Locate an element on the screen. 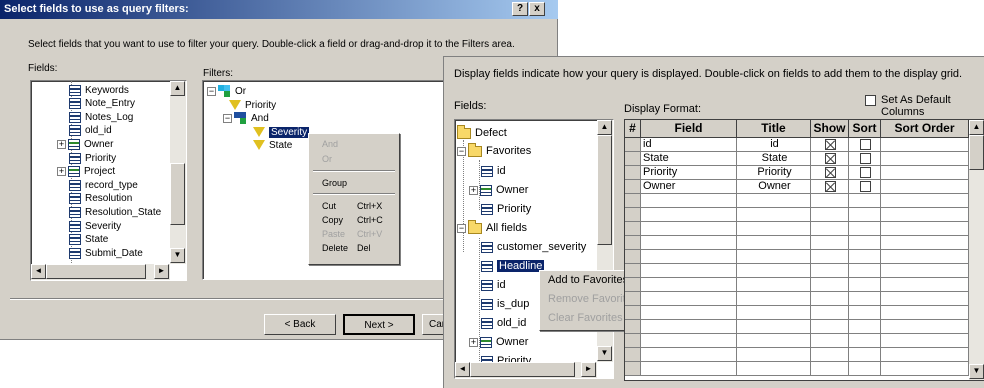  default-columns-checkbox is located at coordinates (870, 100).